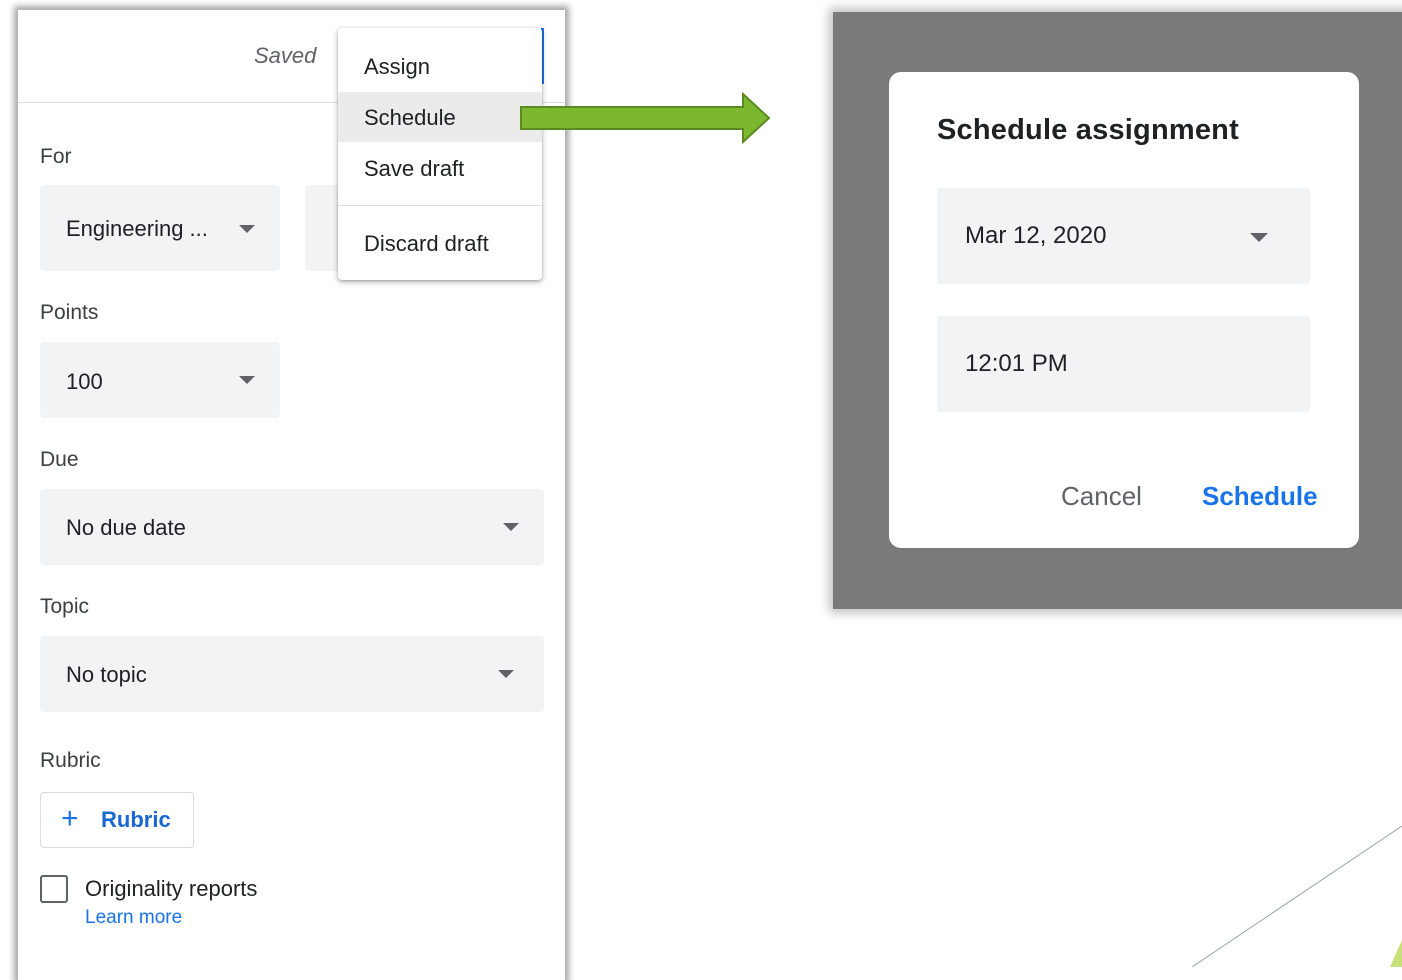  I want to click on due-date-value: No due date, so click(126, 527).